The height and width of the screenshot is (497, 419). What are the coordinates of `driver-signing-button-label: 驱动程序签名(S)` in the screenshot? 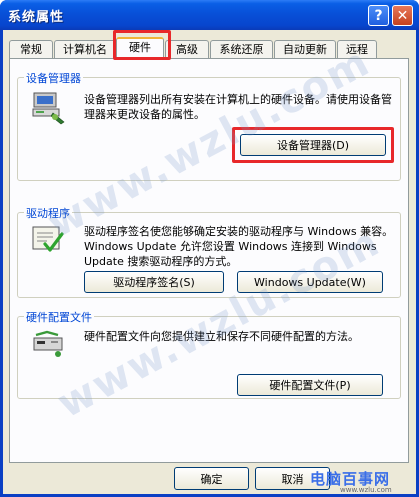 It's located at (154, 282).